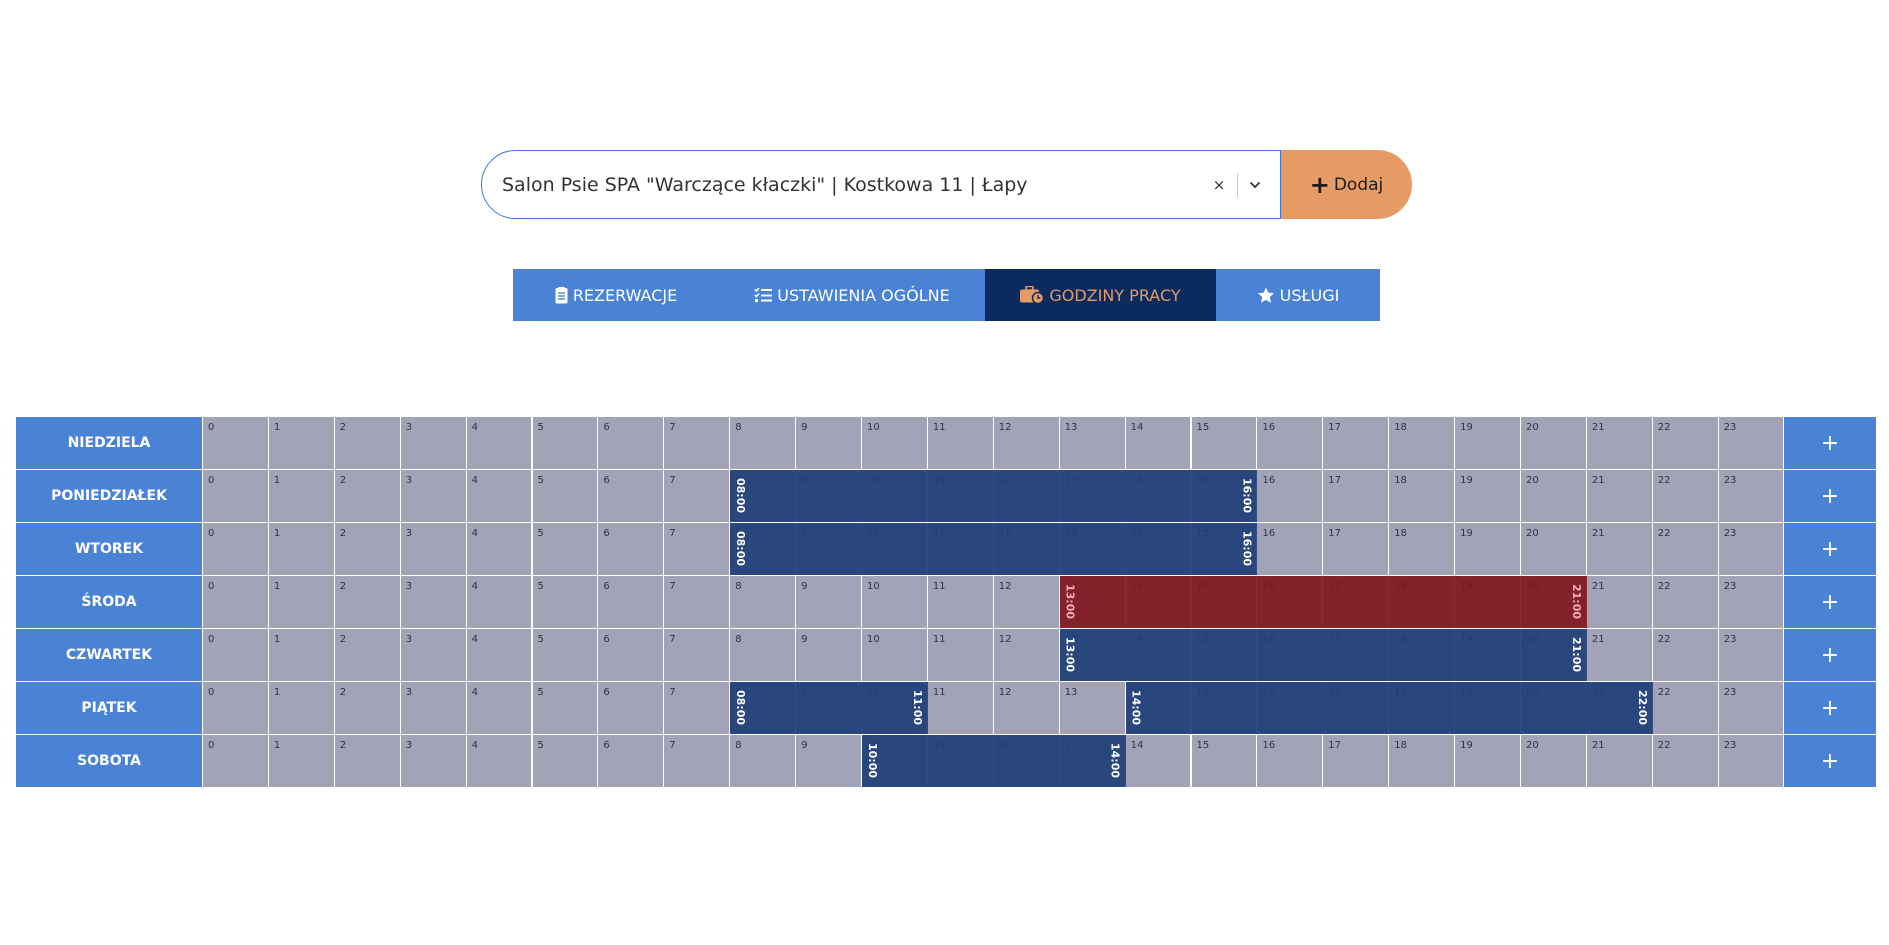 The width and height of the screenshot is (1889, 945). I want to click on hour-cell: 12, so click(1025, 549).